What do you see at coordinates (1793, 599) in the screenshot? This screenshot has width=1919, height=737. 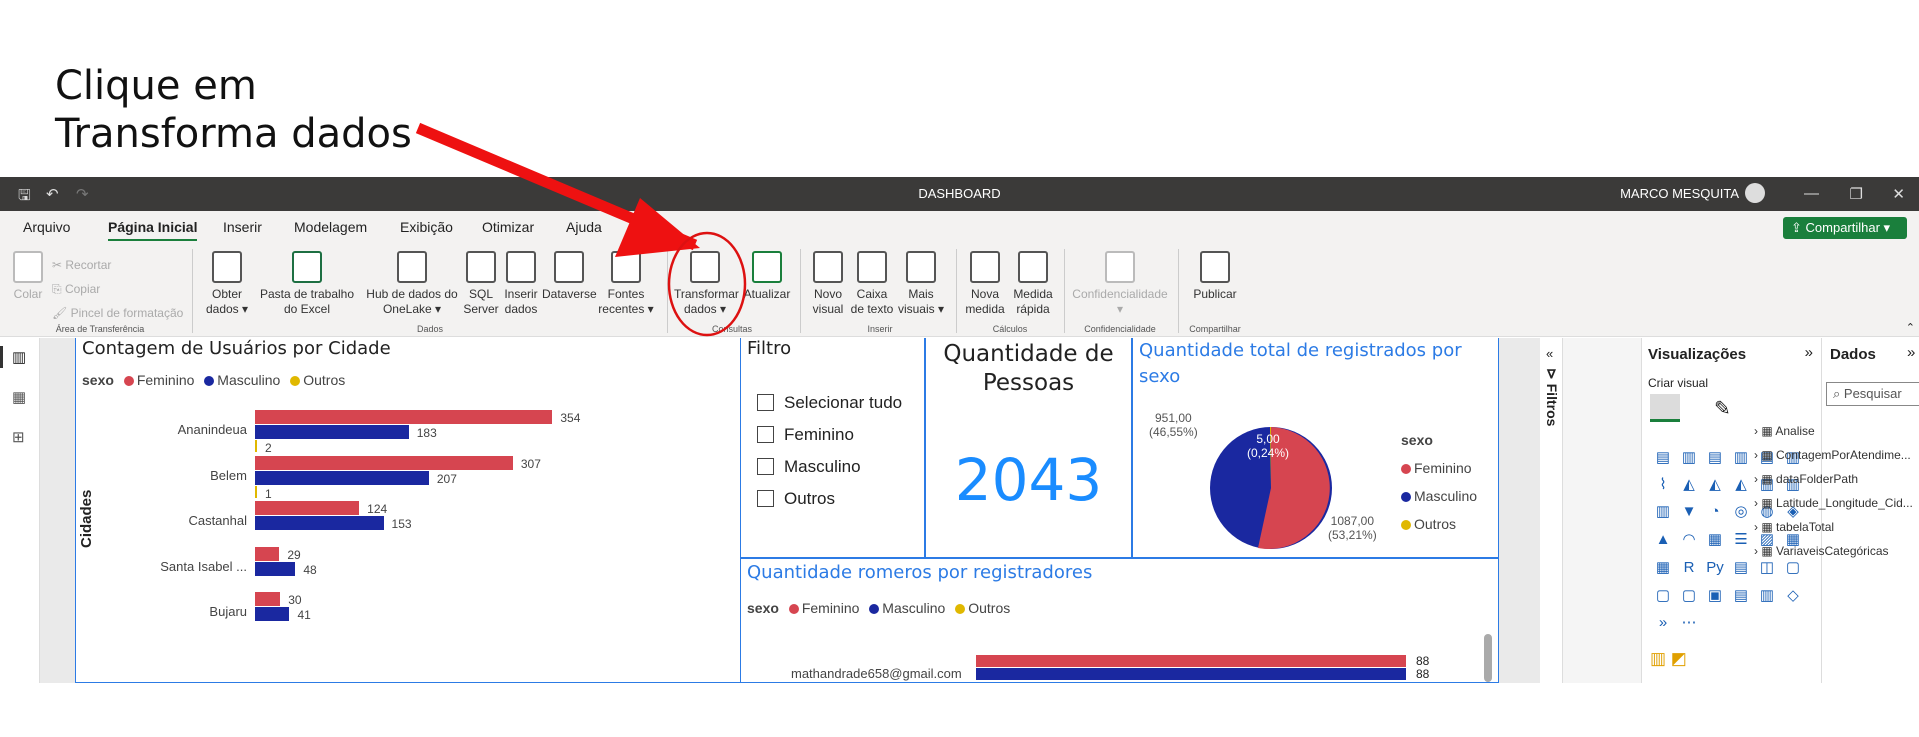 I see `visual-type-icon: ◇` at bounding box center [1793, 599].